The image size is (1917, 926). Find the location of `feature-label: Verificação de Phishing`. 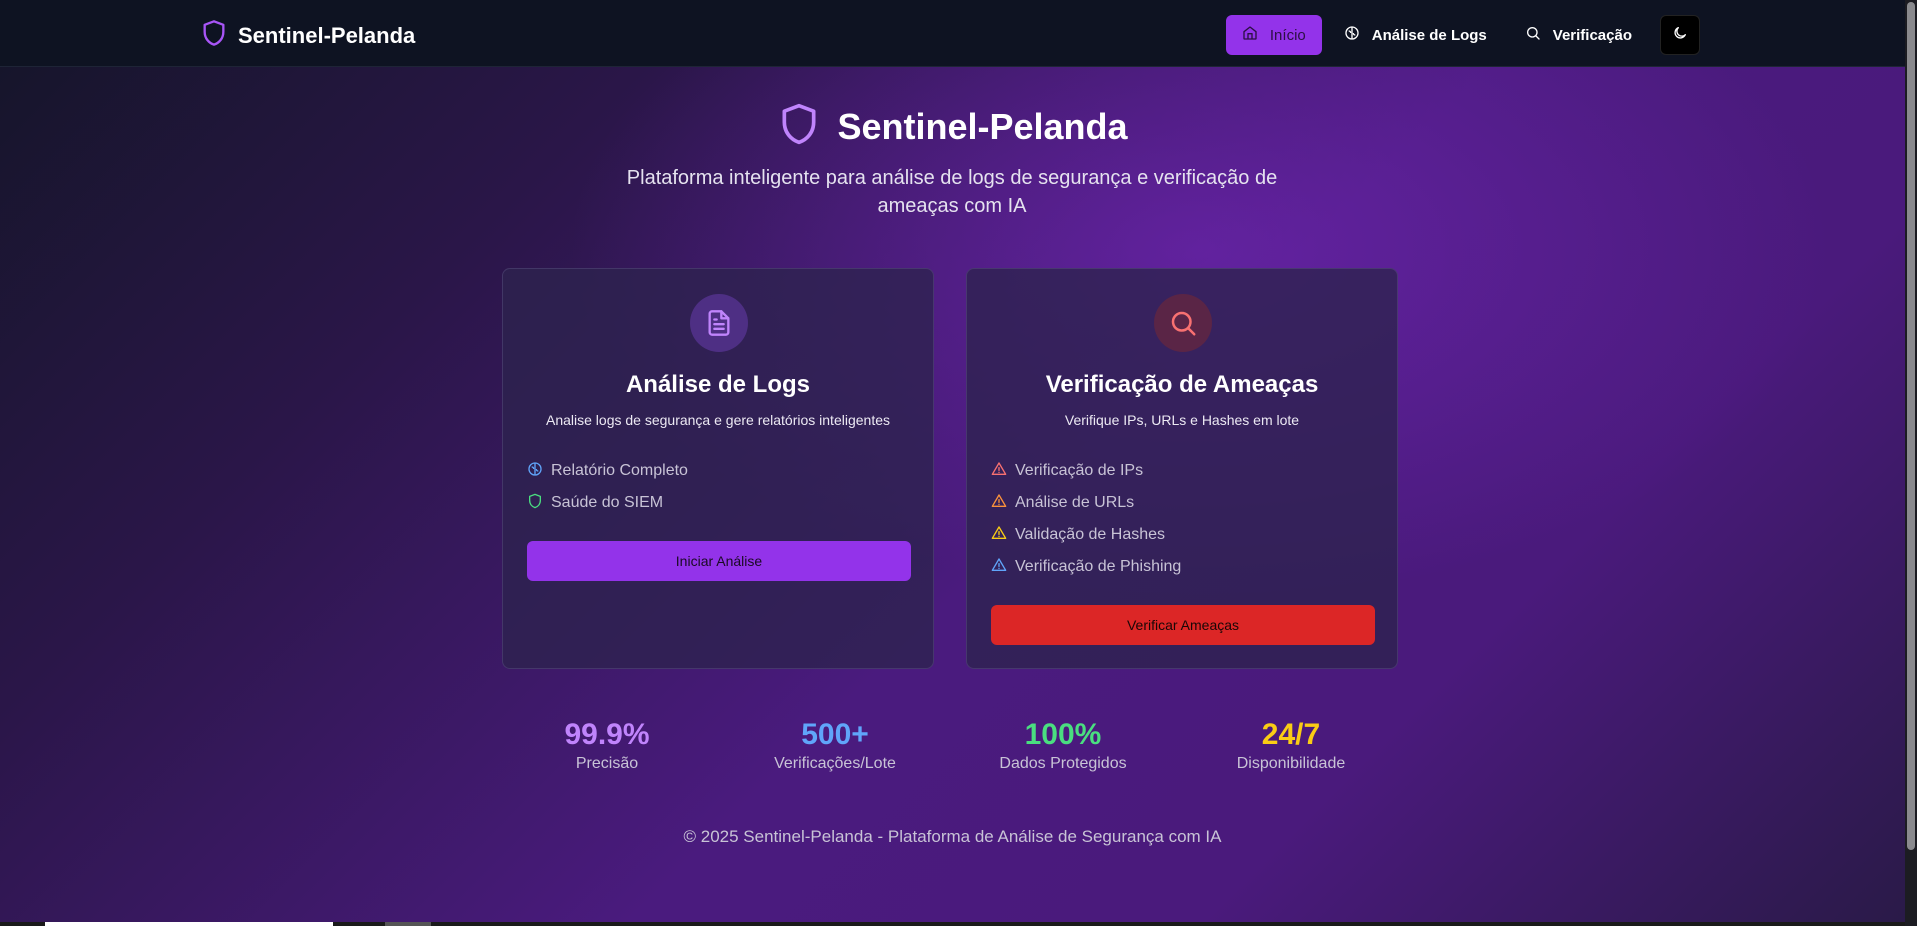

feature-label: Verificação de Phishing is located at coordinates (1098, 566).